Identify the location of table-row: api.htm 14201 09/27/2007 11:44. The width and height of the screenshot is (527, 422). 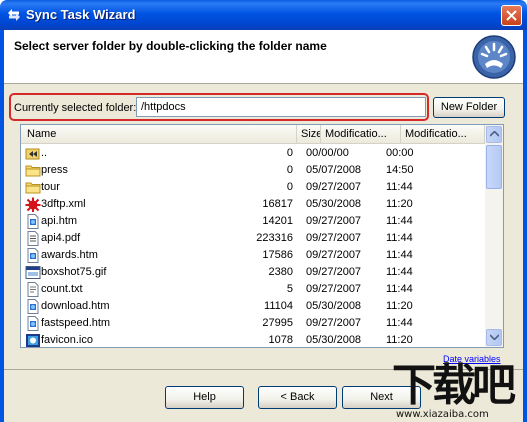
(253, 221).